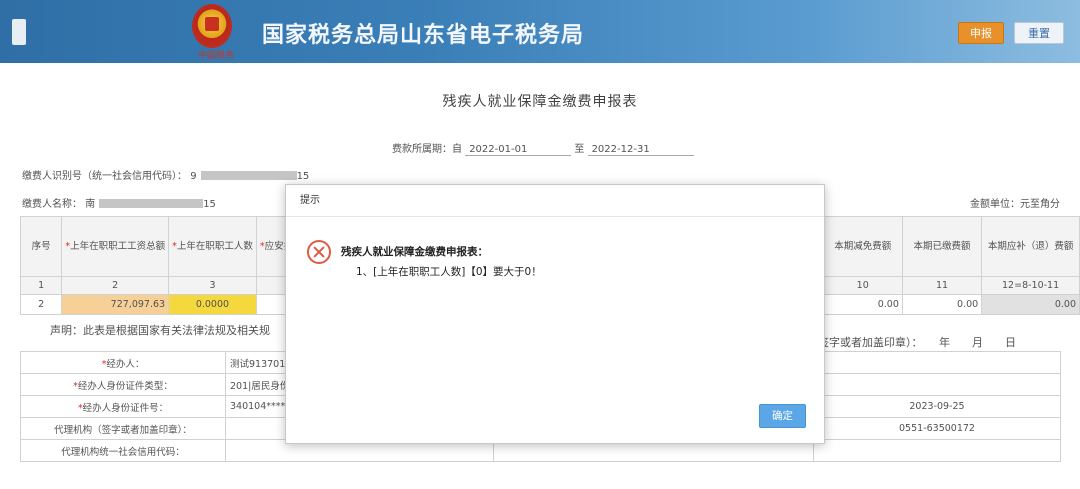  I want to click on reset-button: 重置, so click(1039, 33).